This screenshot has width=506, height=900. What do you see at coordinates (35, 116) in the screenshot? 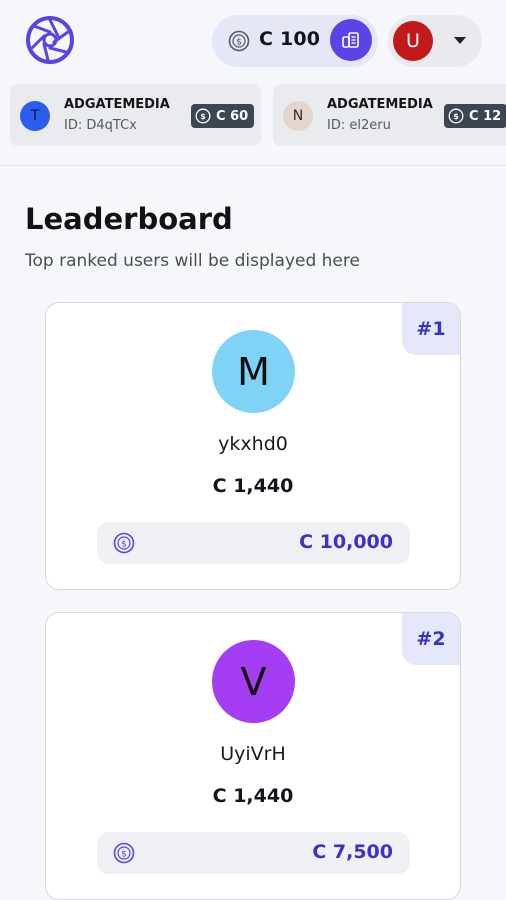
I see `avatar: T` at bounding box center [35, 116].